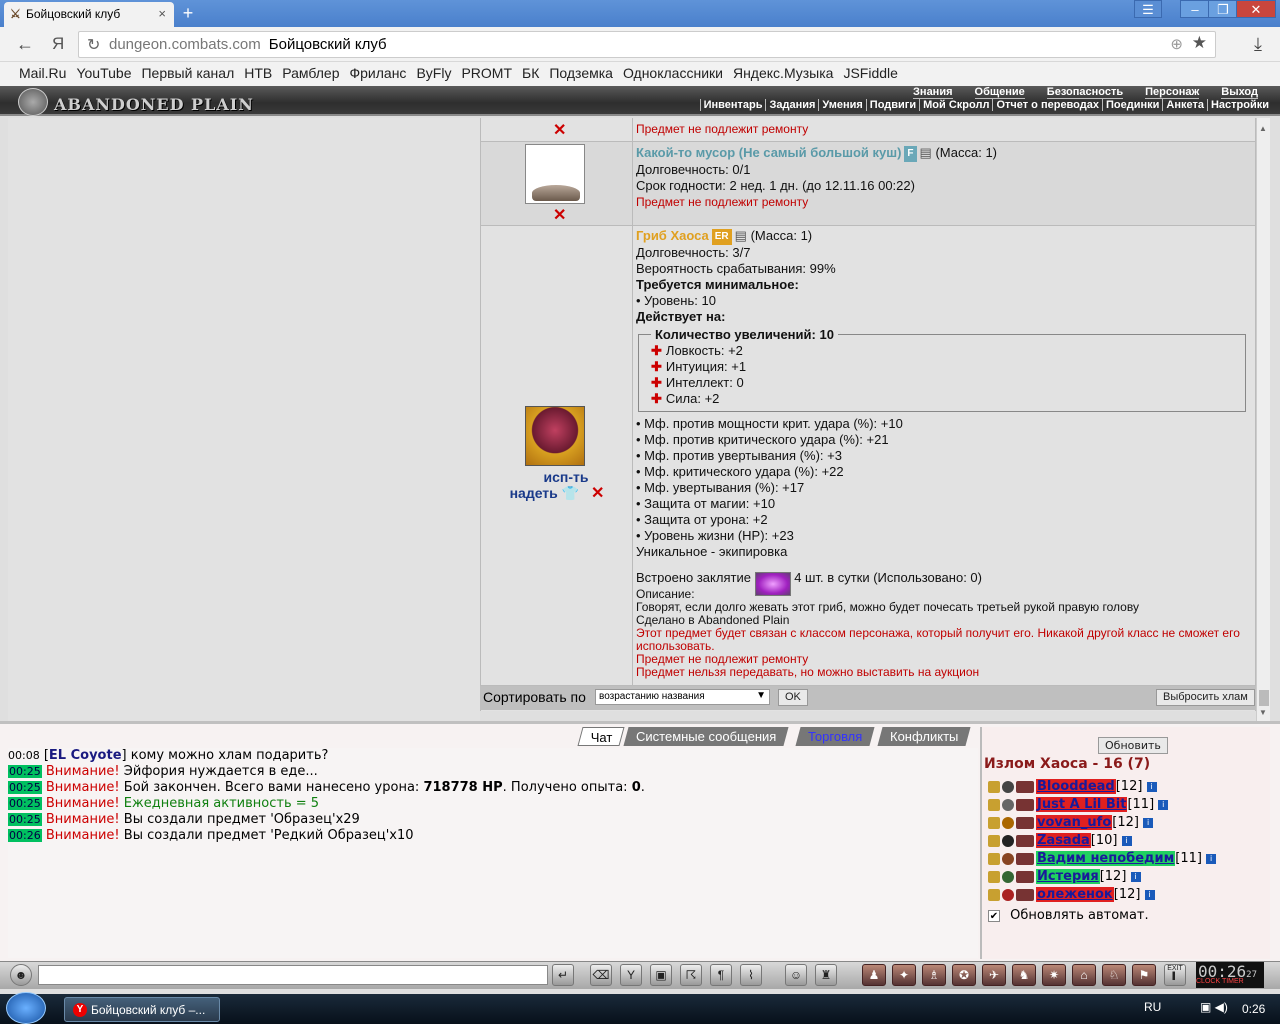  Describe the element at coordinates (1253, 1009) in the screenshot. I see `system-clock: 0:26` at that location.